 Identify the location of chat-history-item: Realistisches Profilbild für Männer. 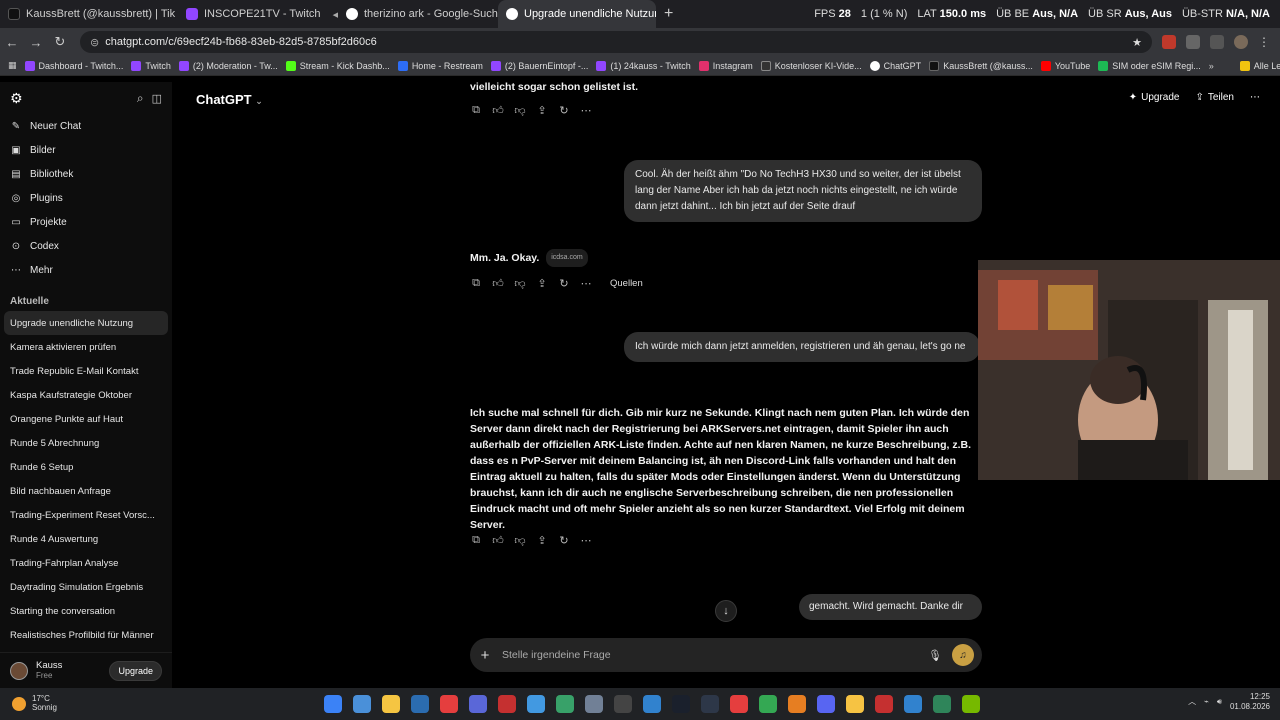
(86, 635).